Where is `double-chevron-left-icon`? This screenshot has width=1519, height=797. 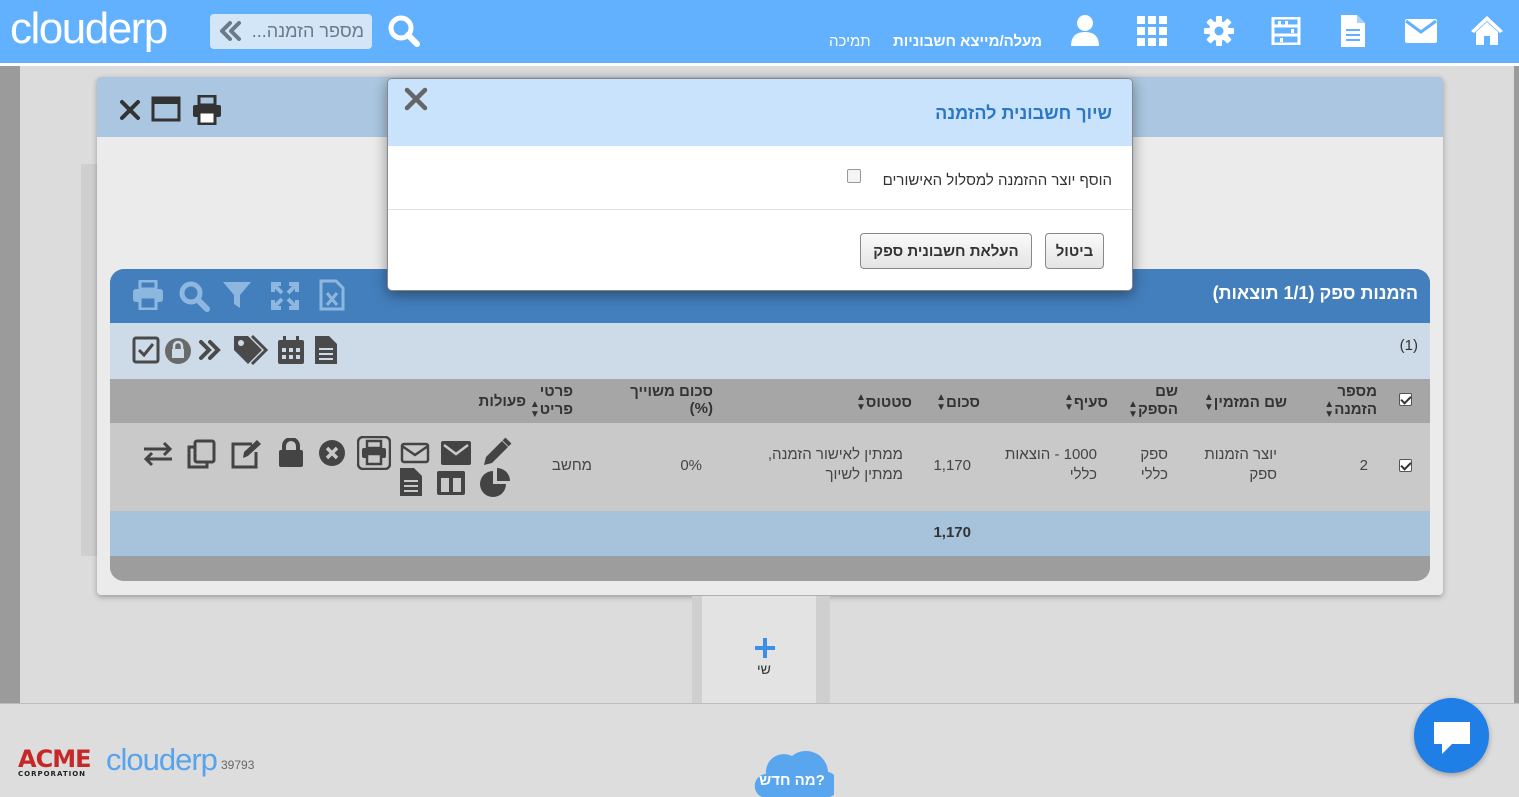
double-chevron-left-icon is located at coordinates (230, 31).